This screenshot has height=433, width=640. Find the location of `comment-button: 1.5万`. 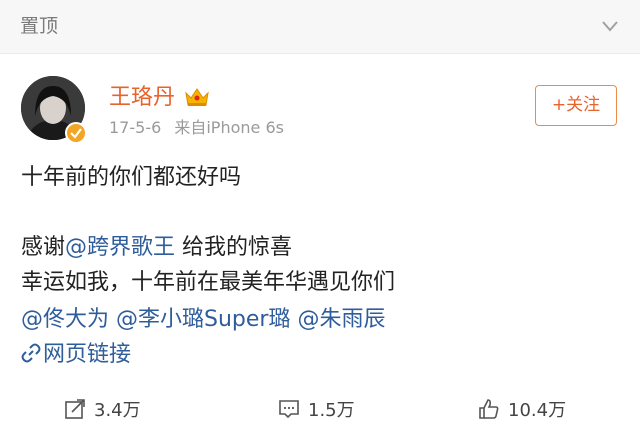

comment-button: 1.5万 is located at coordinates (316, 409).